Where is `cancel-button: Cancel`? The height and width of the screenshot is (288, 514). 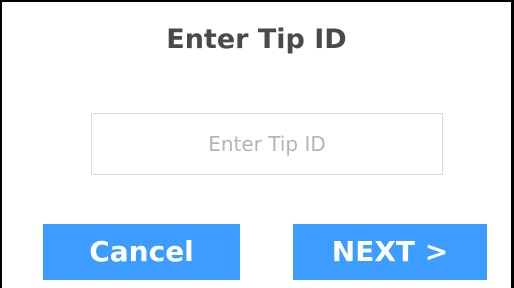
cancel-button: Cancel is located at coordinates (141, 252).